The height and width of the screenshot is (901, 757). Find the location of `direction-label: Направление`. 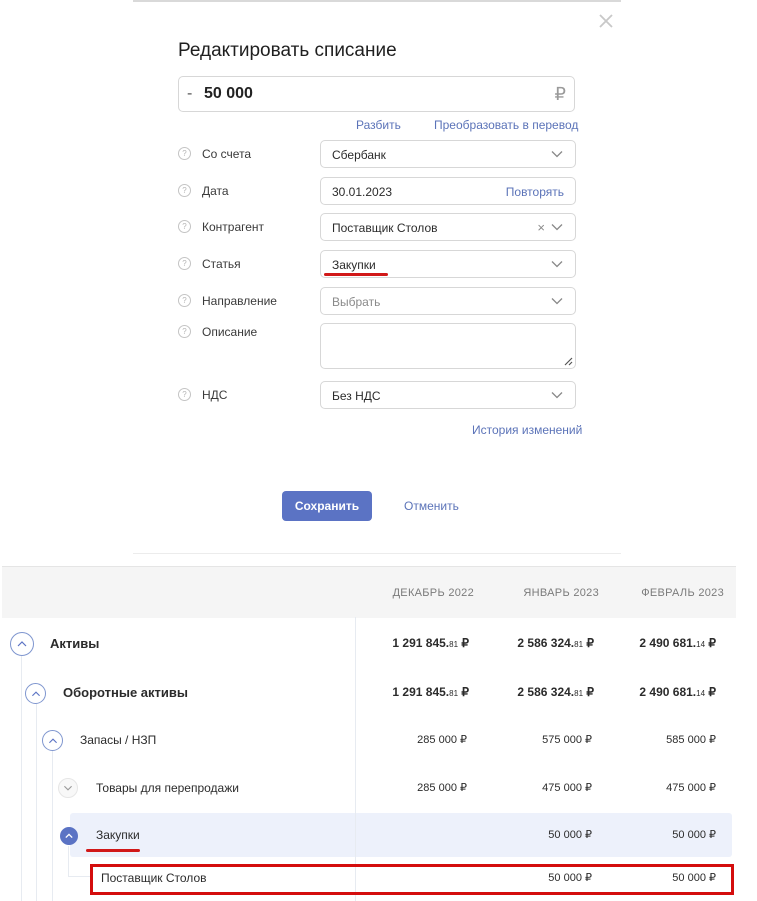

direction-label: Направление is located at coordinates (239, 301).